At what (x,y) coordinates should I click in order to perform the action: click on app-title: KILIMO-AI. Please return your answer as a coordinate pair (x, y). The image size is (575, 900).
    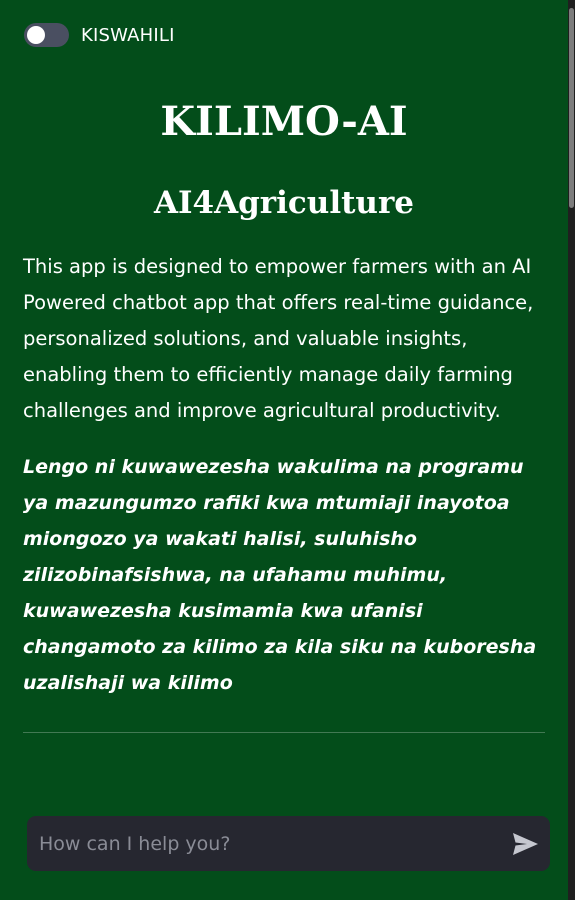
    Looking at the image, I should click on (284, 121).